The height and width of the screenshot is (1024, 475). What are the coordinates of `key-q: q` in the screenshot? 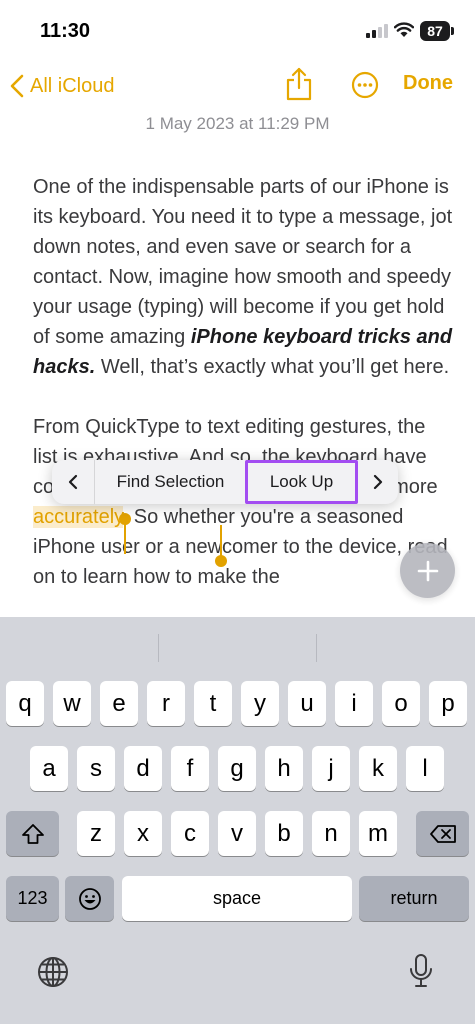 It's located at (25, 703).